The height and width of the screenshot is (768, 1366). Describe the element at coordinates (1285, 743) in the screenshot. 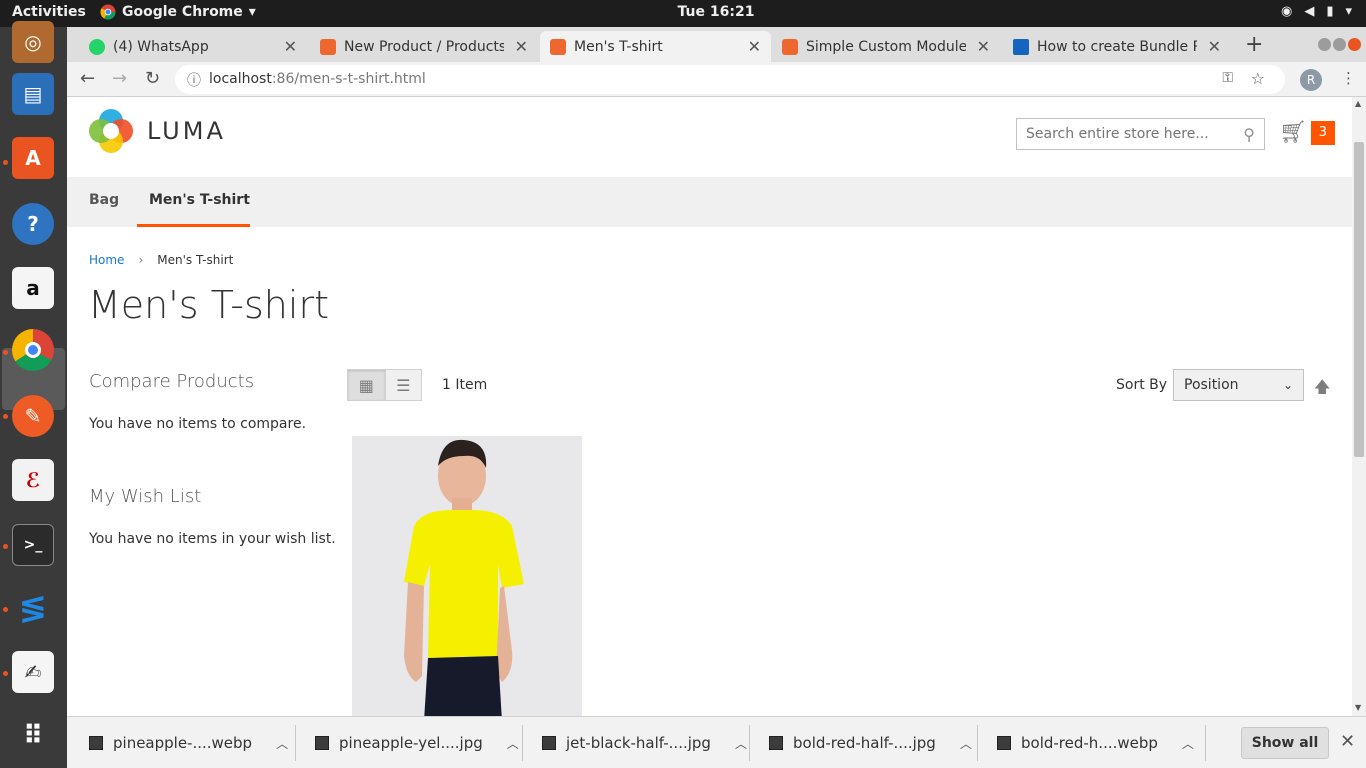

I see `show-all-button: Show all` at that location.